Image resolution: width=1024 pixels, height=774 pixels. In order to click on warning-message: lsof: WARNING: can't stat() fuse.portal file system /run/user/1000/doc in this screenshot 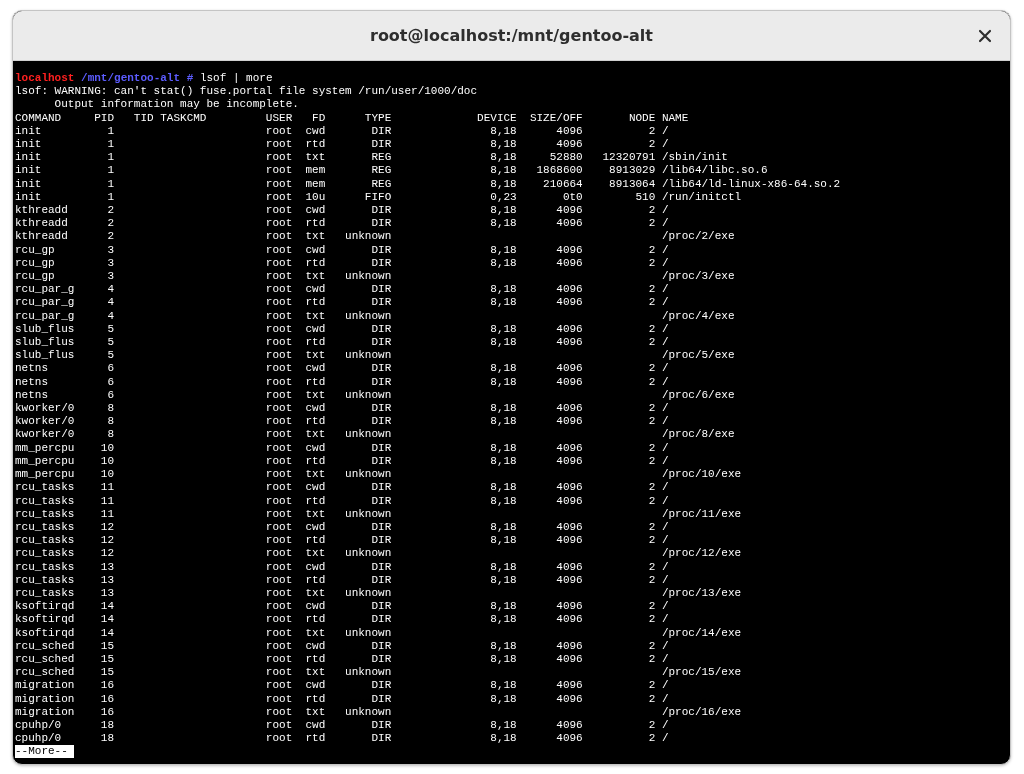, I will do `click(246, 92)`.